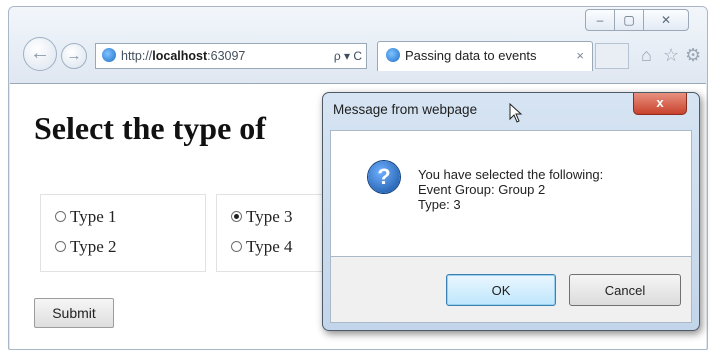  I want to click on ok-button: OK, so click(501, 290).